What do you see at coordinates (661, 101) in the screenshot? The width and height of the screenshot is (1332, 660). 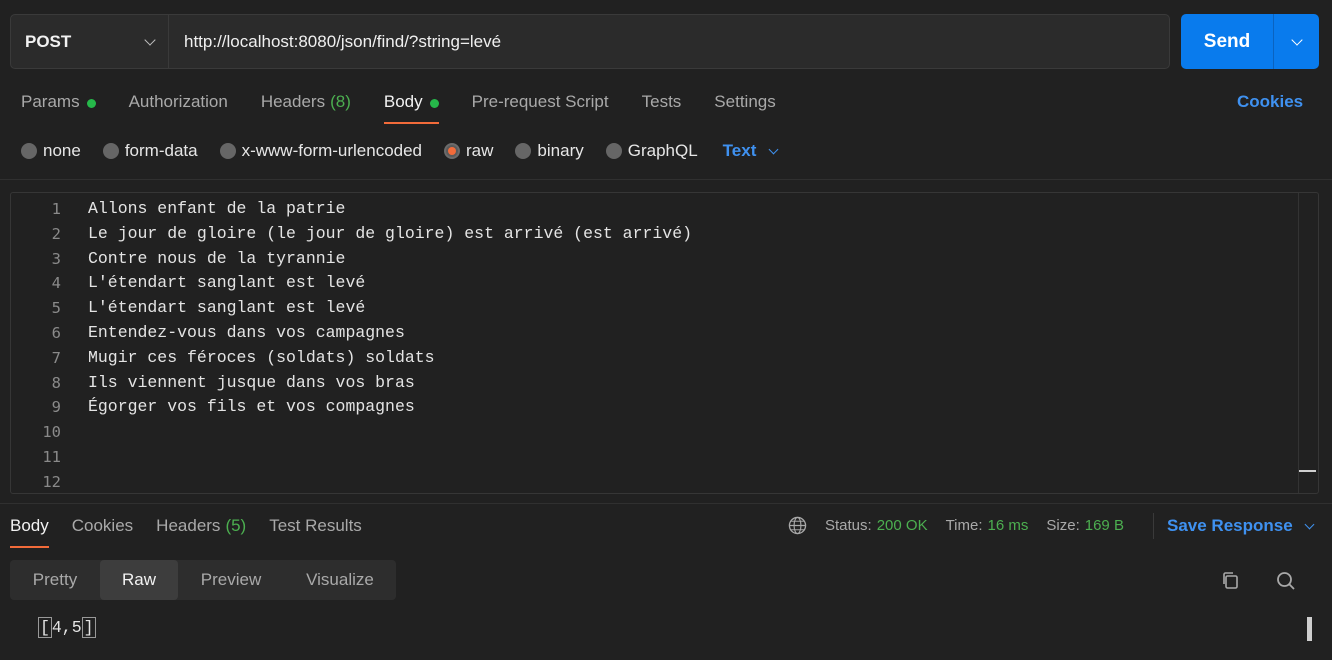 I see `tab-label: Tests` at bounding box center [661, 101].